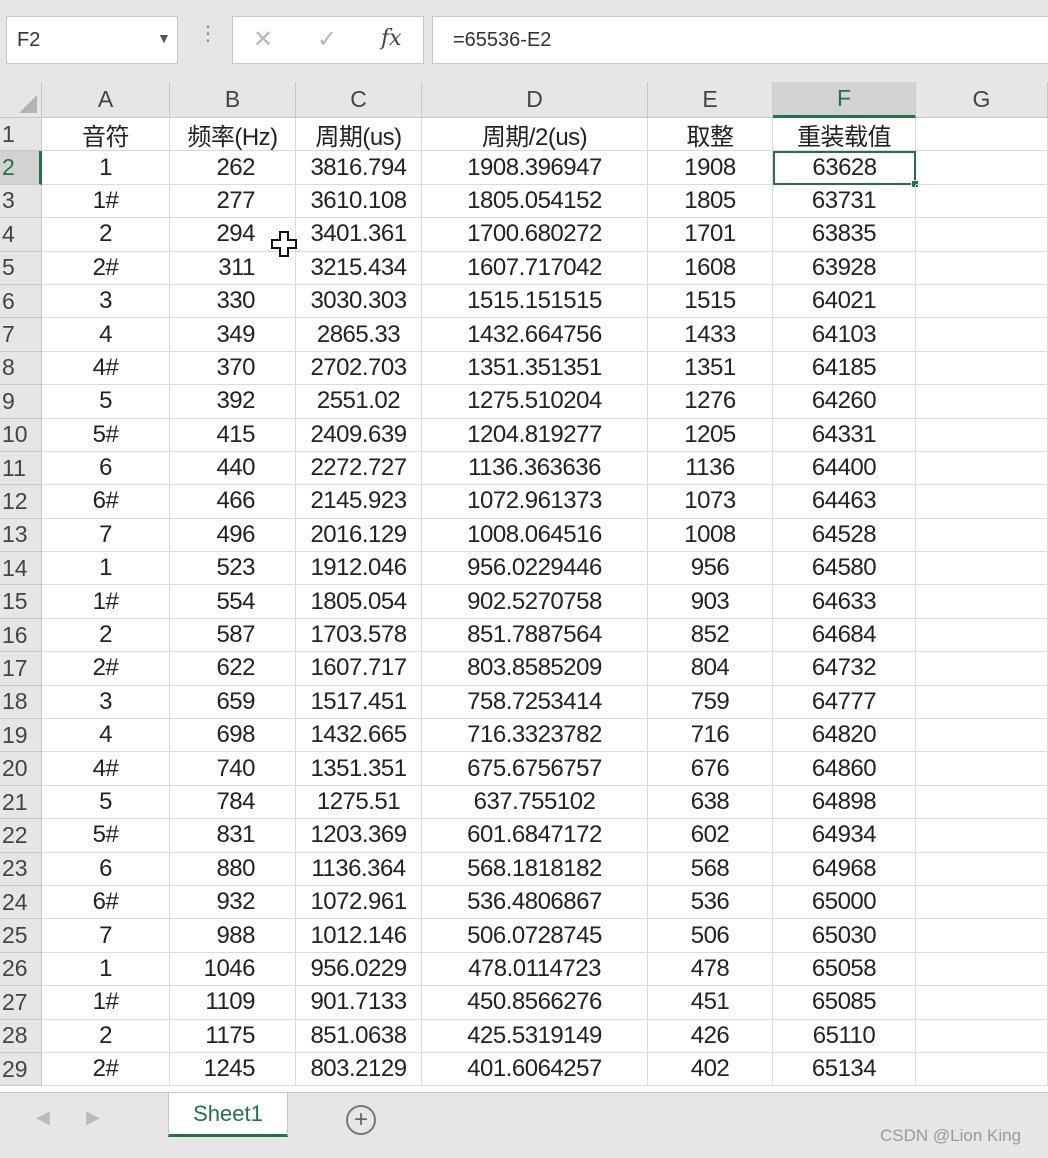  What do you see at coordinates (710, 602) in the screenshot?
I see `cell-e15: 903` at bounding box center [710, 602].